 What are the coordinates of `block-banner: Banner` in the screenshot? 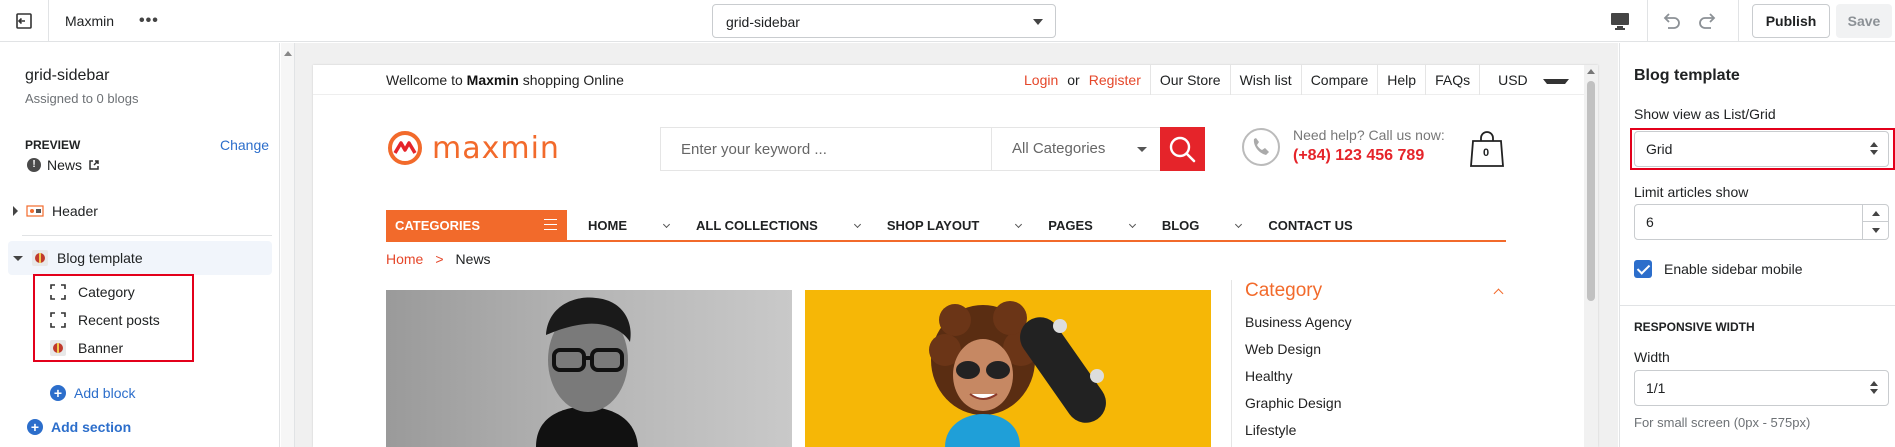 It's located at (86, 348).